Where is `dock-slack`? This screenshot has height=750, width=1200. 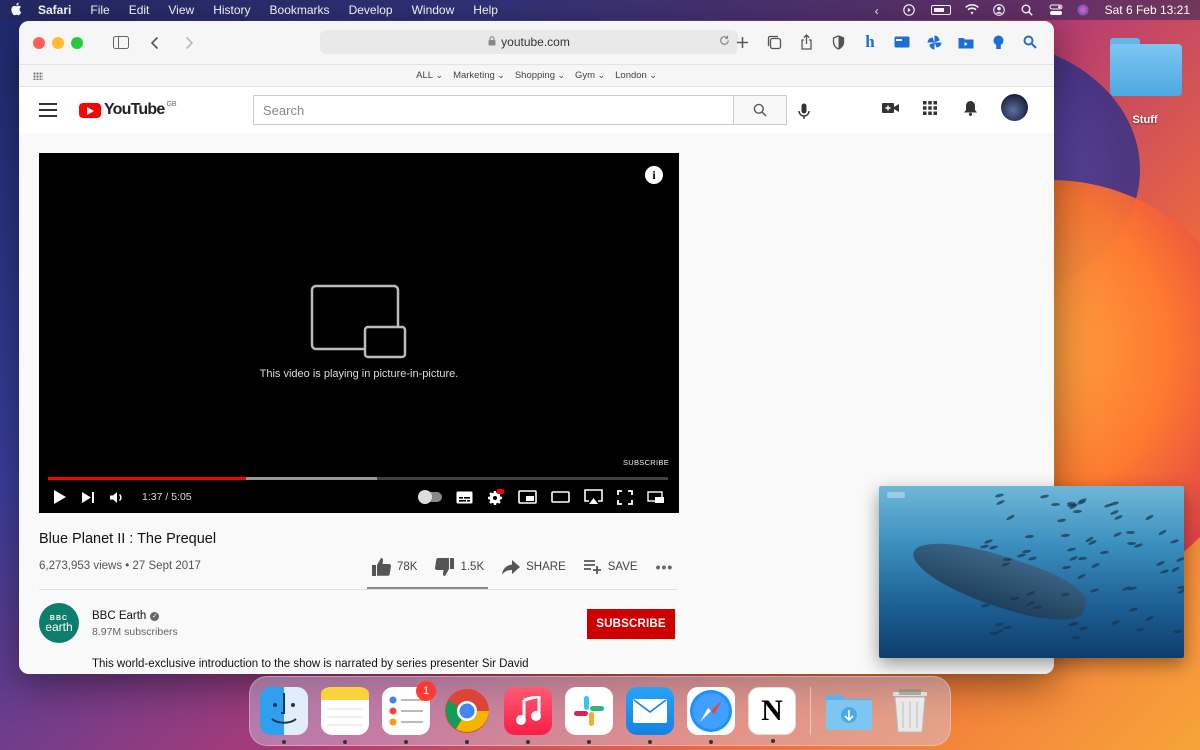
dock-slack is located at coordinates (589, 715).